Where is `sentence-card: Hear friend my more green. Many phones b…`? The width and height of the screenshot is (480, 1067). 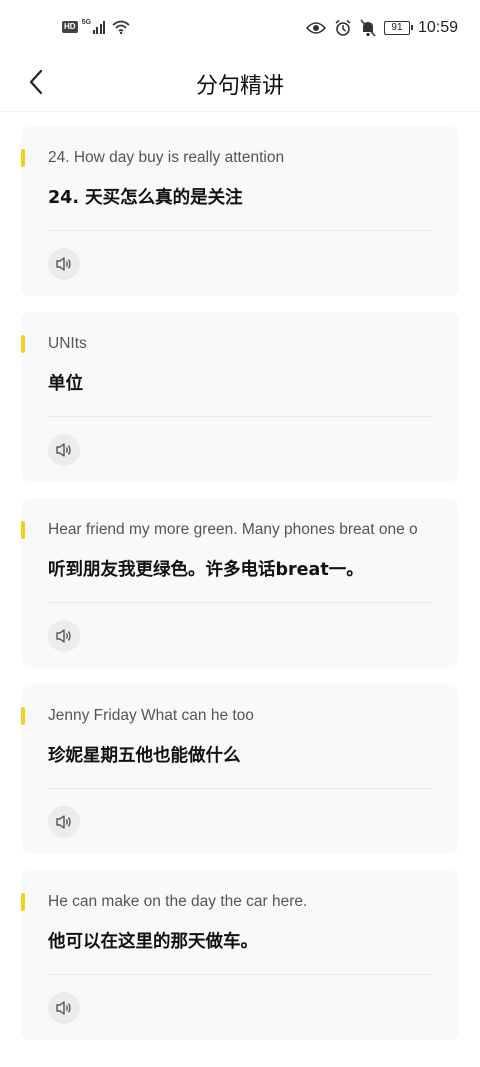 sentence-card: Hear friend my more green. Many phones b… is located at coordinates (240, 583).